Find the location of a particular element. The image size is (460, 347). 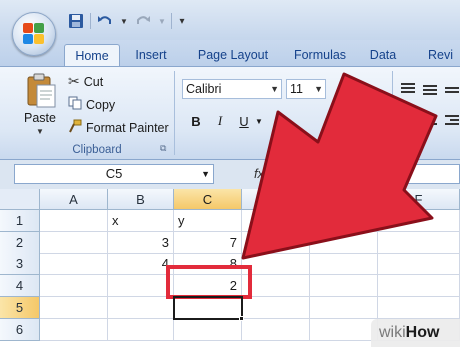

row-header-6: 6 is located at coordinates (20, 330).